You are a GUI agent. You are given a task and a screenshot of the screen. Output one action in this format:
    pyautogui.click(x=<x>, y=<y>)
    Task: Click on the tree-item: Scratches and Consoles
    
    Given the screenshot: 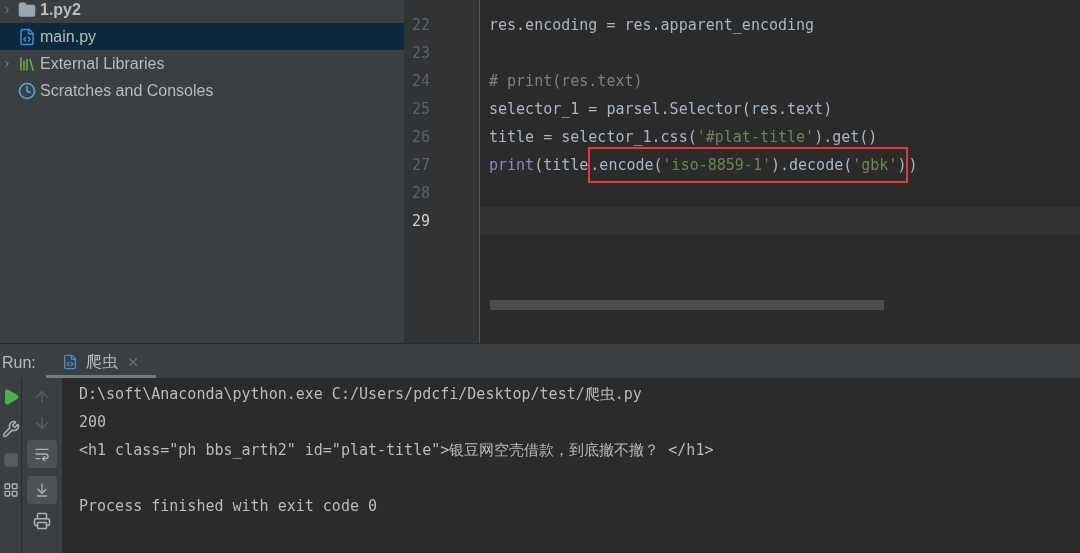 What is the action you would take?
    pyautogui.click(x=202, y=90)
    